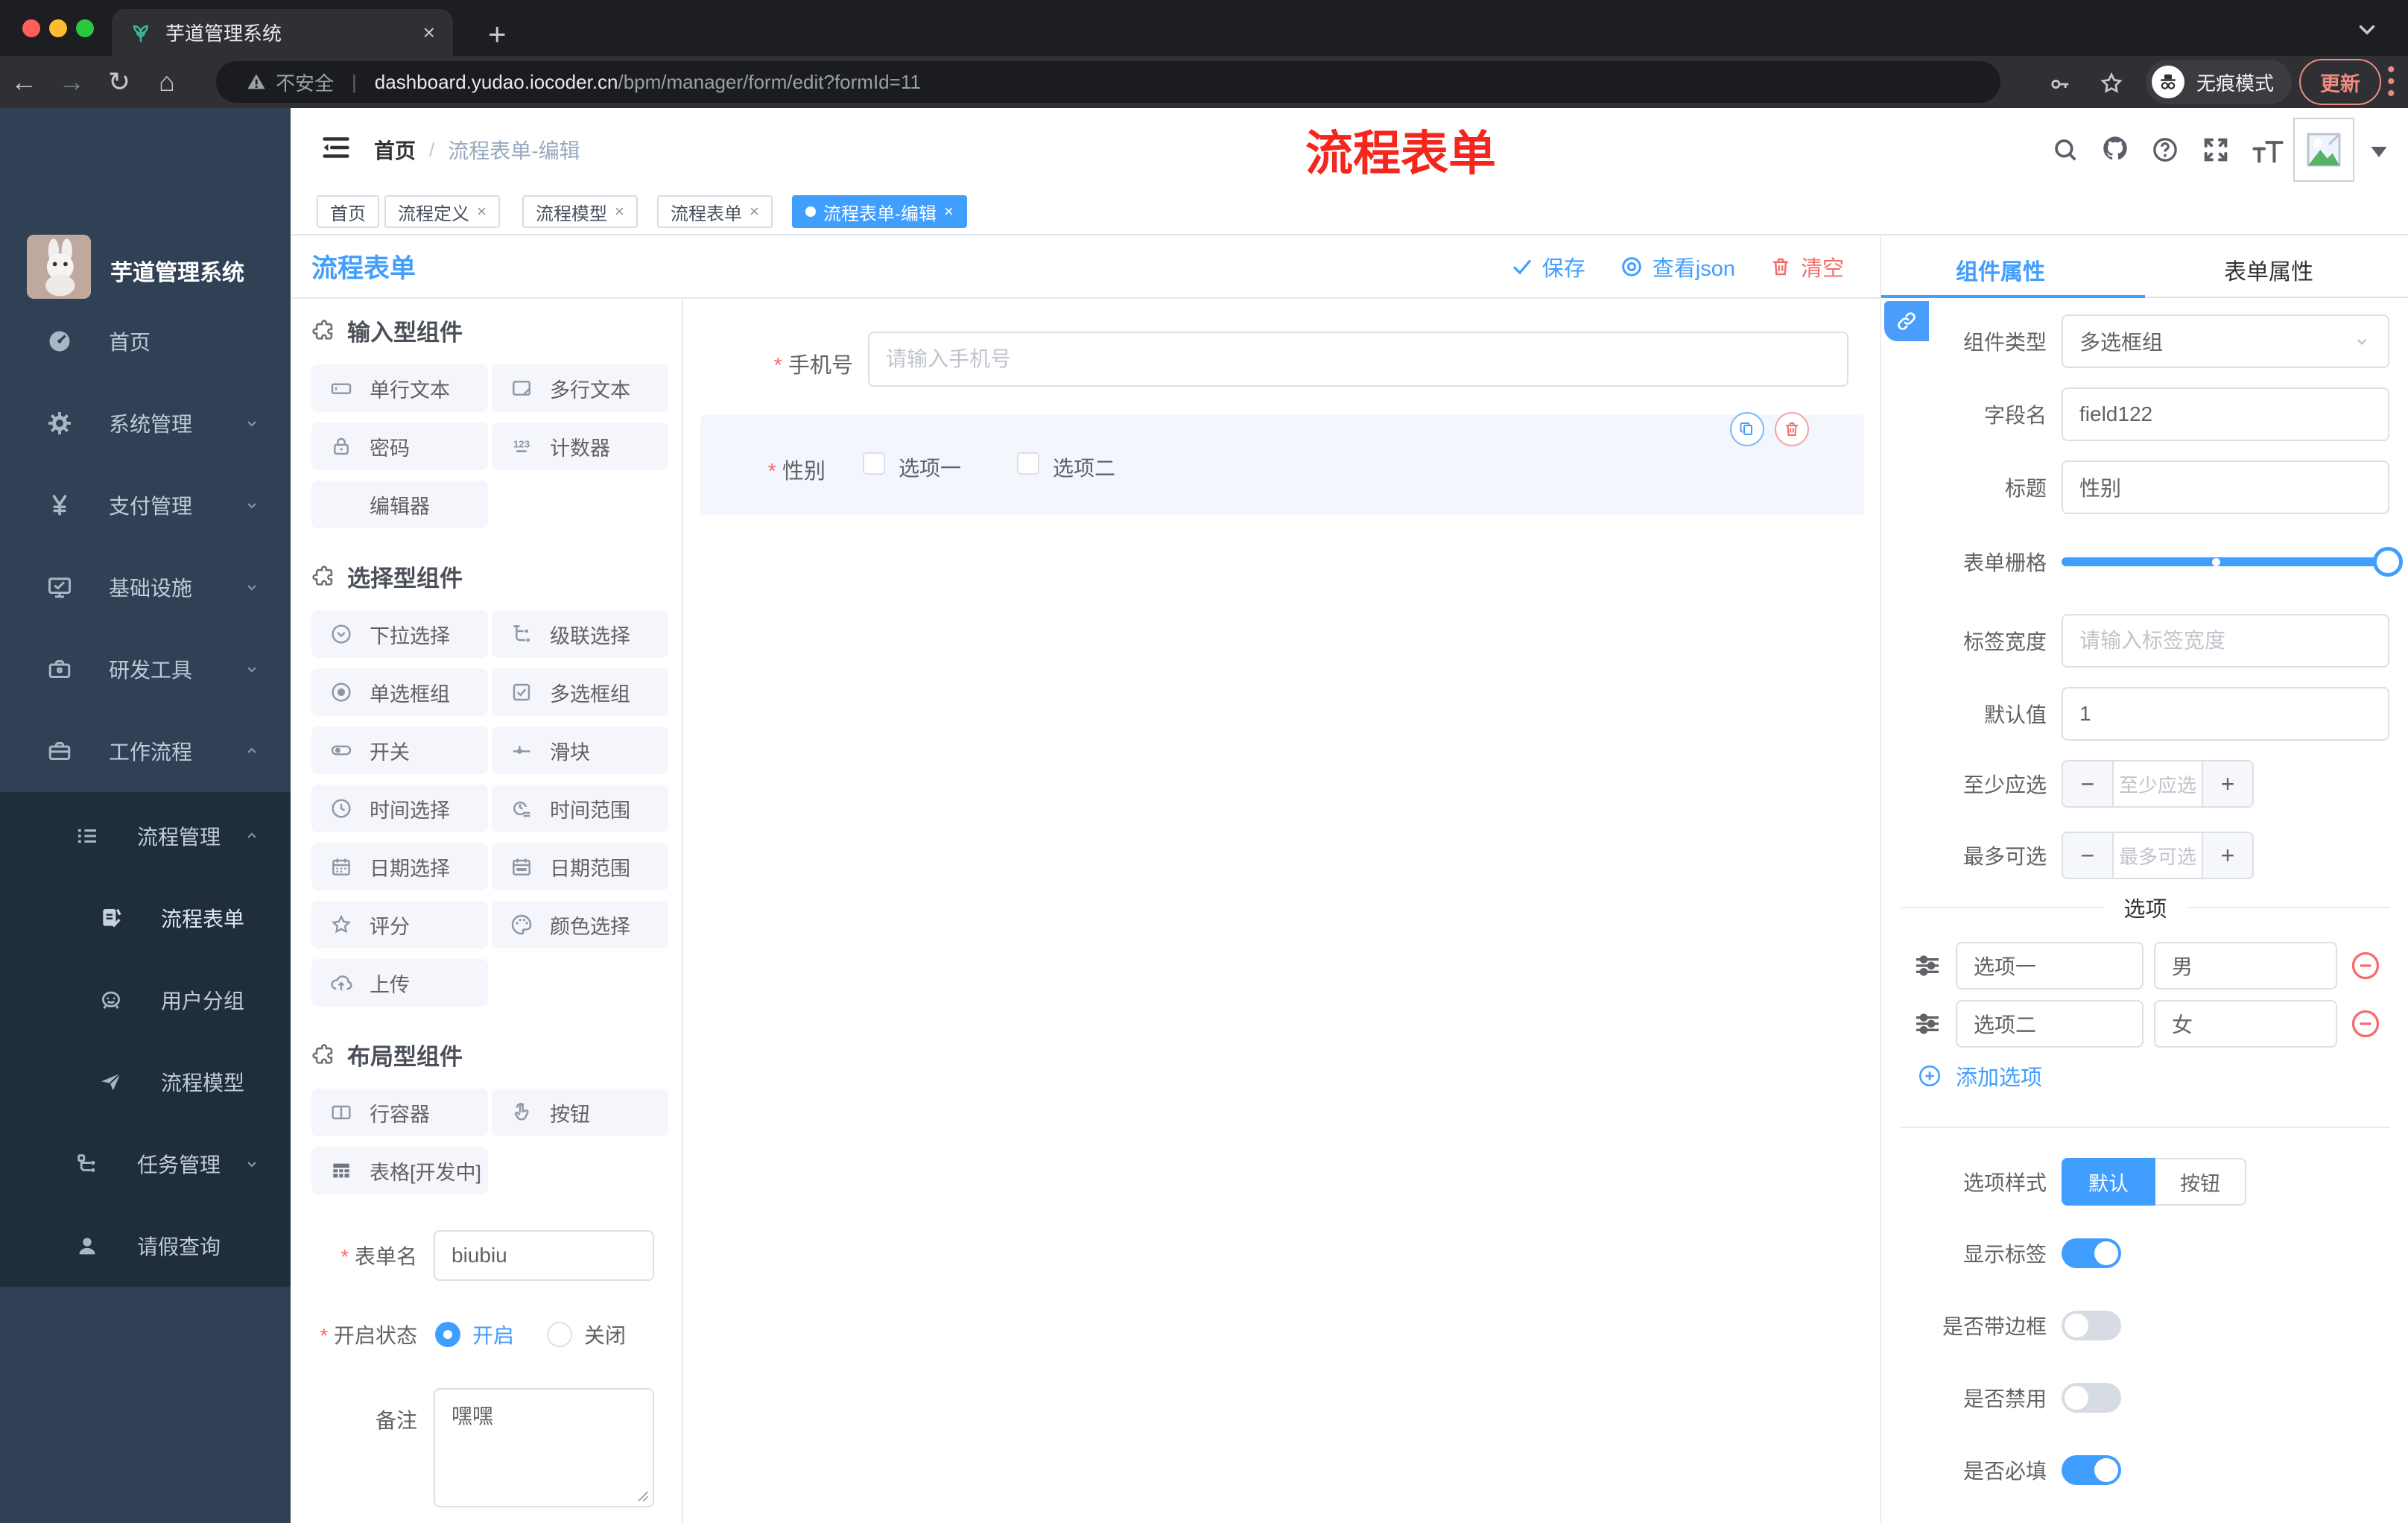 The width and height of the screenshot is (2408, 1523). Describe the element at coordinates (399, 505) in the screenshot. I see `component-editor: 编辑器` at that location.